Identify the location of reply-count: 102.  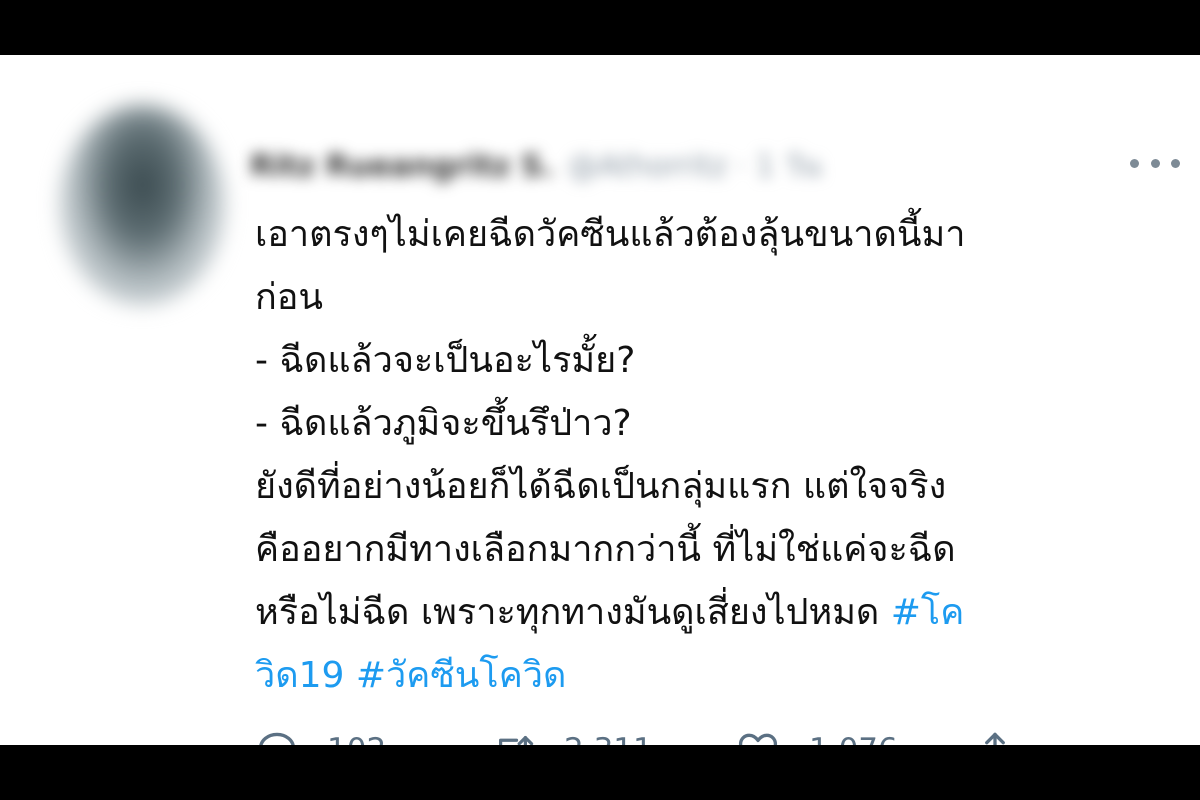
(356, 738).